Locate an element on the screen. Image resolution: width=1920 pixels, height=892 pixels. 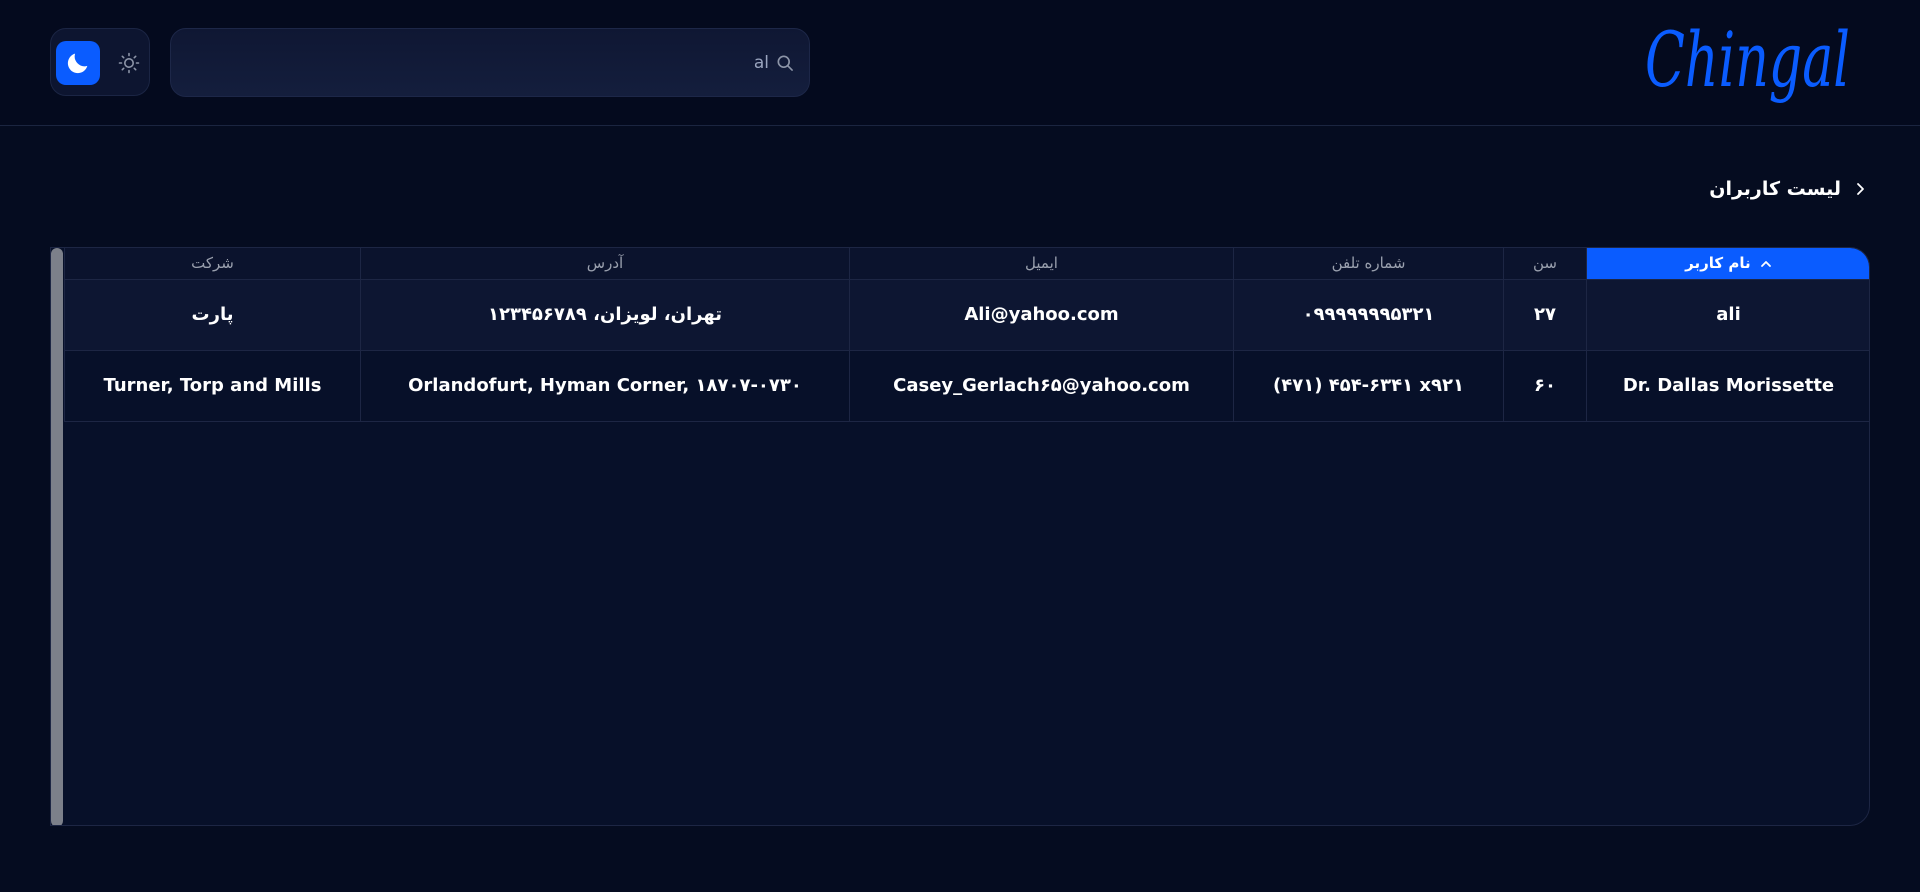
column-header-phone: شماره تلفن is located at coordinates (1368, 264).